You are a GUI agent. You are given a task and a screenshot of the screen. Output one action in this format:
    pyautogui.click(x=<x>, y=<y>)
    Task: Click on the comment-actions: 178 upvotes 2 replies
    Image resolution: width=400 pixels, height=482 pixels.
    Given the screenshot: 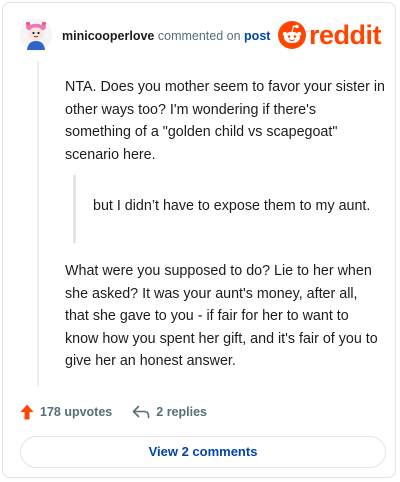 What is the action you would take?
    pyautogui.click(x=113, y=412)
    